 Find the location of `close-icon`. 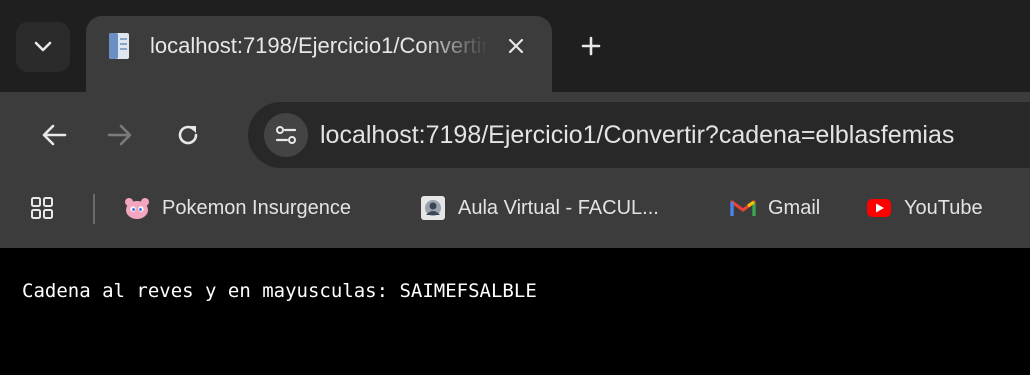

close-icon is located at coordinates (516, 46).